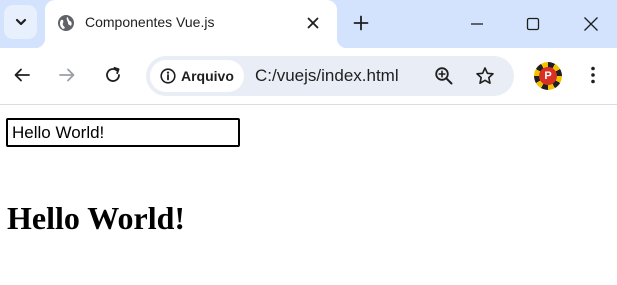 The width and height of the screenshot is (617, 285). I want to click on chevron-down-icon, so click(20, 22).